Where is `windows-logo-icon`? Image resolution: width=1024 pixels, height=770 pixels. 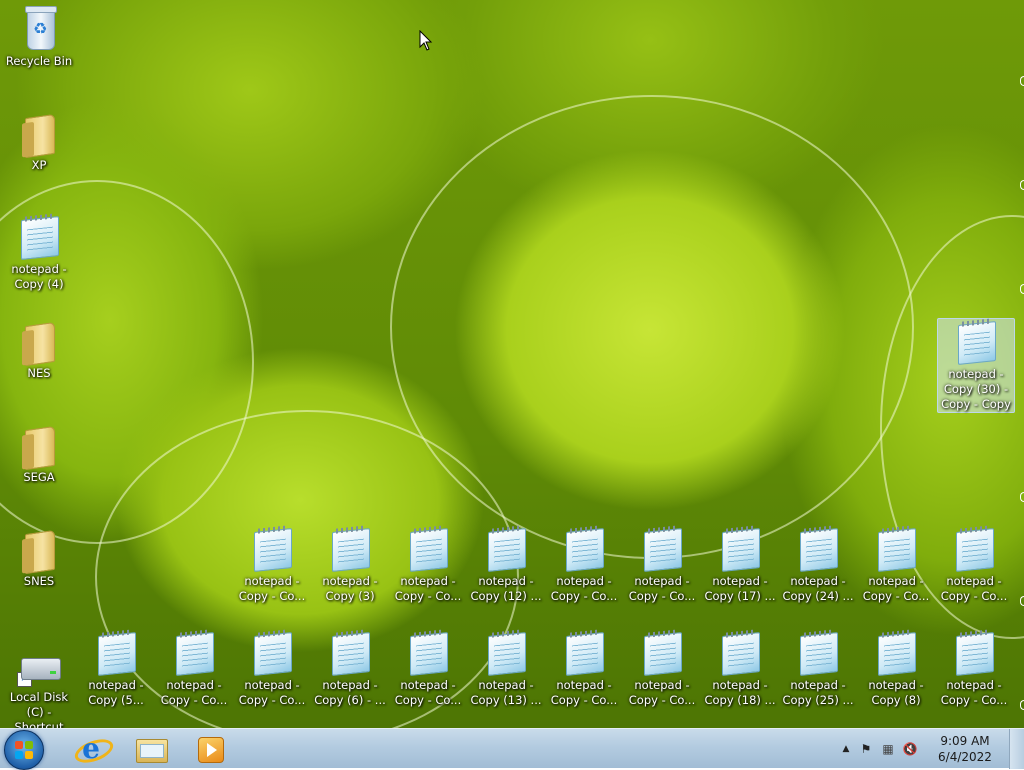
windows-logo-icon is located at coordinates (24, 750).